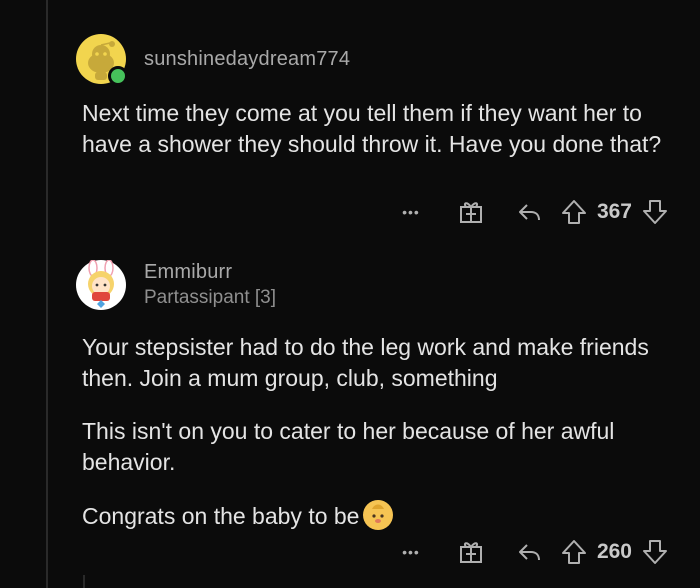 This screenshot has height=588, width=700. What do you see at coordinates (118, 76) in the screenshot?
I see `online-status-dot` at bounding box center [118, 76].